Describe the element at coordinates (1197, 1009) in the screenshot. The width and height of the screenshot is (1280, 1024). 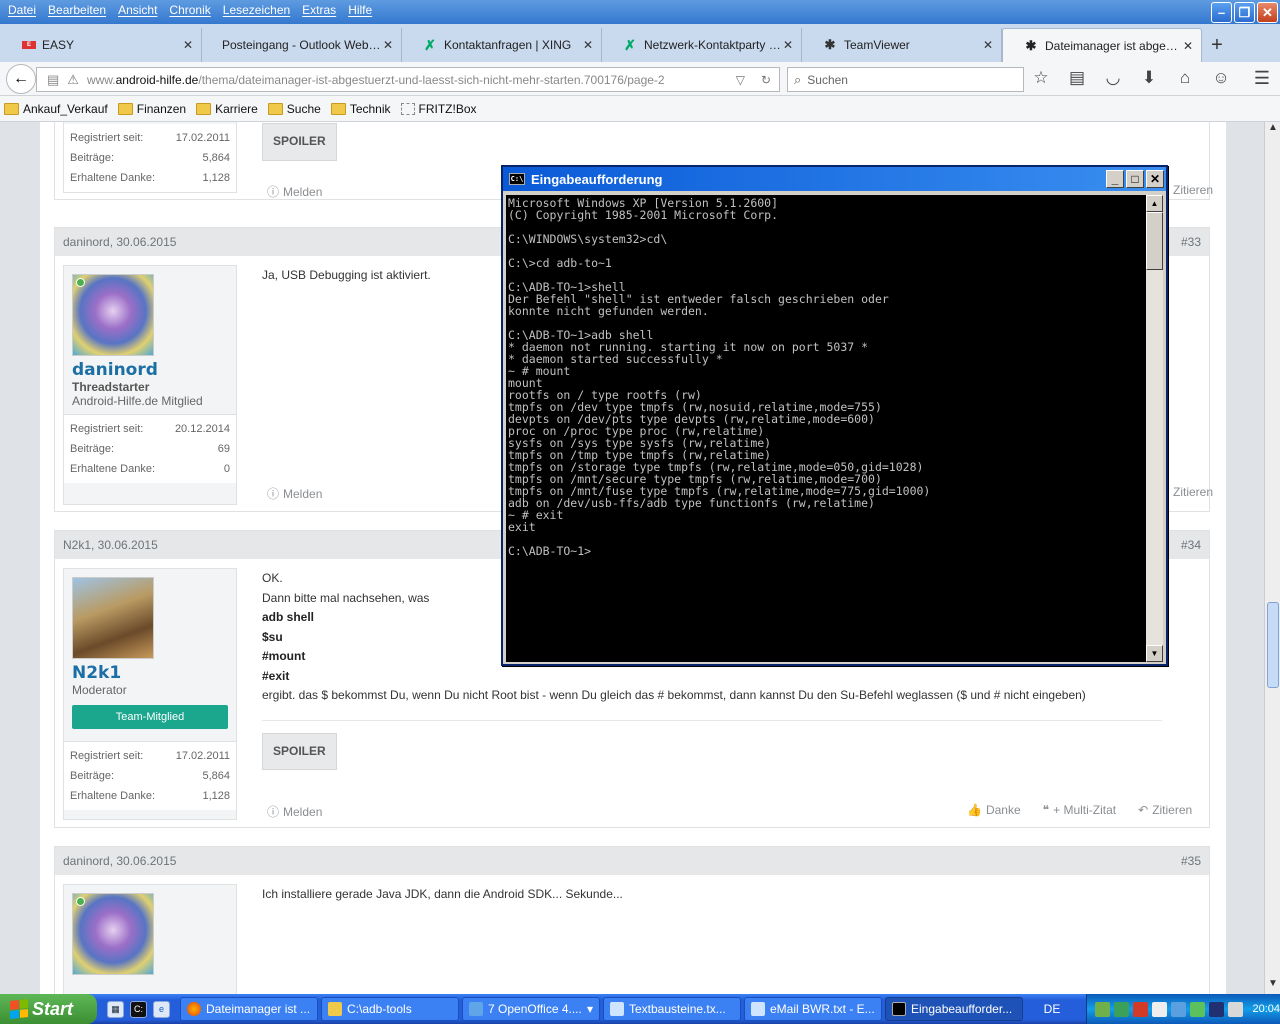
I see `security-icon` at that location.